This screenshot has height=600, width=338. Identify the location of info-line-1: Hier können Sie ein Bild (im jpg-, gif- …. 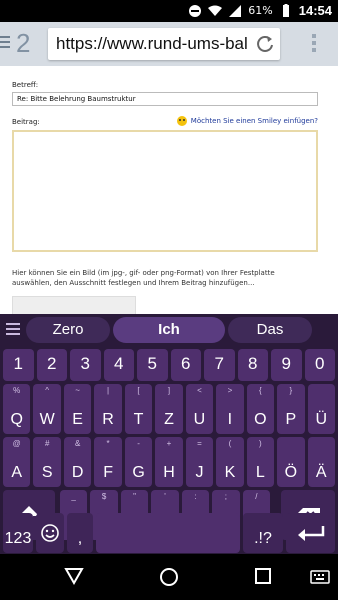
(143, 273).